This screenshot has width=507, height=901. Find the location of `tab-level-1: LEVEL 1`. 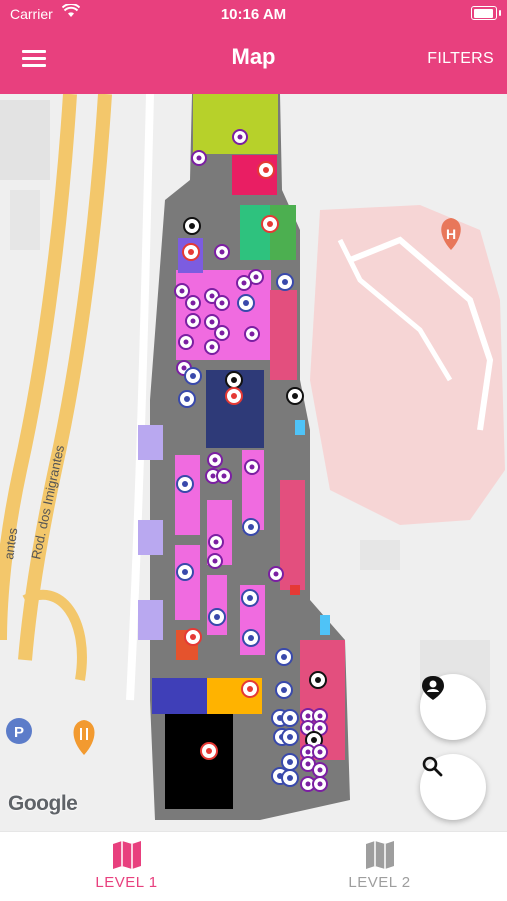

tab-level-1: LEVEL 1 is located at coordinates (126, 866).